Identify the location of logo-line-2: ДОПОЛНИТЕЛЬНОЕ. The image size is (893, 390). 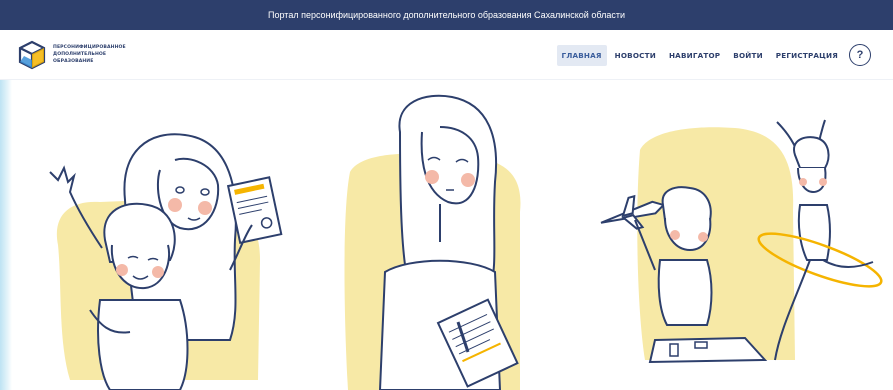
(80, 54).